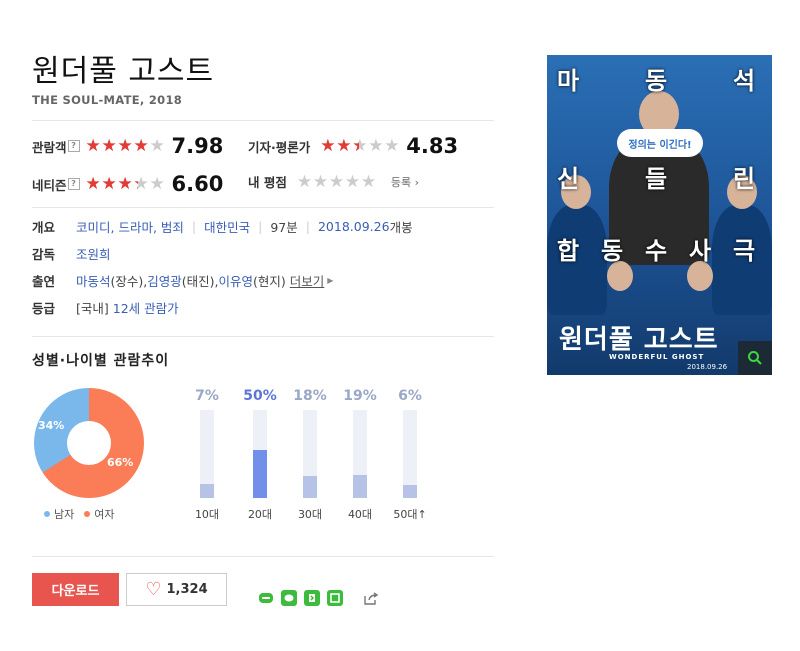 Image resolution: width=800 pixels, height=651 pixels. Describe the element at coordinates (123, 71) in the screenshot. I see `movie-title: 원더풀 고스트` at that location.